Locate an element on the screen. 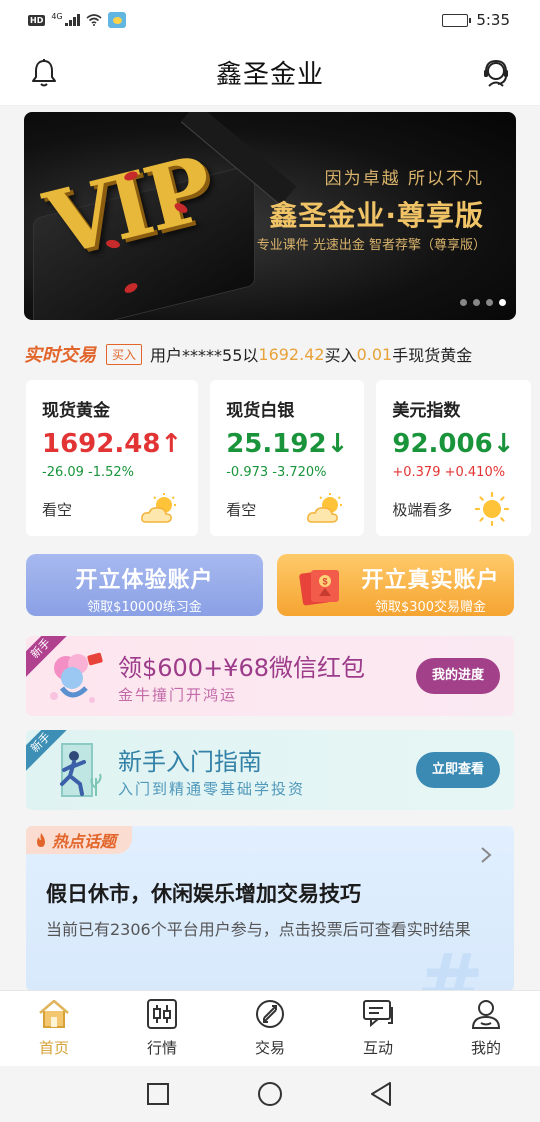 The height and width of the screenshot is (1122, 540). ticker-price: 1692.42 is located at coordinates (291, 354).